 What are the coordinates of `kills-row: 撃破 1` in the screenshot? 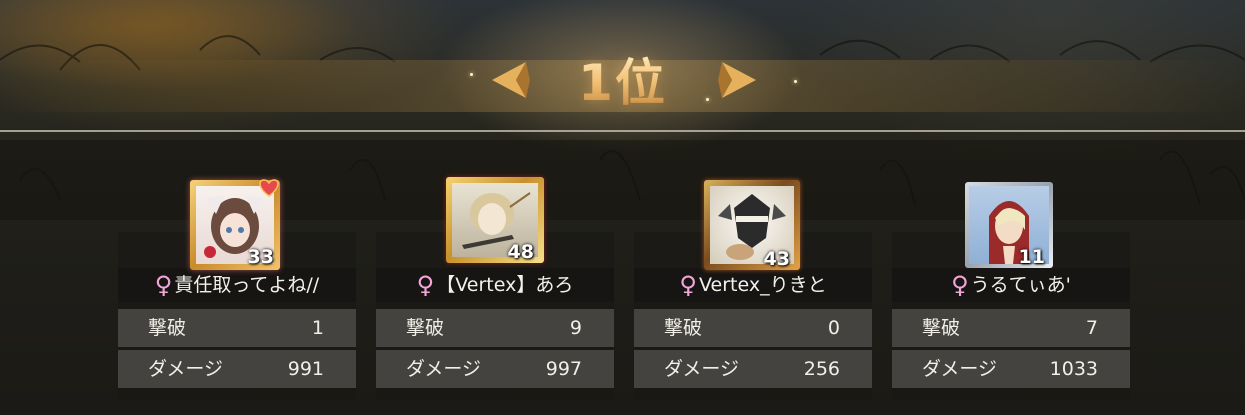 It's located at (237, 328).